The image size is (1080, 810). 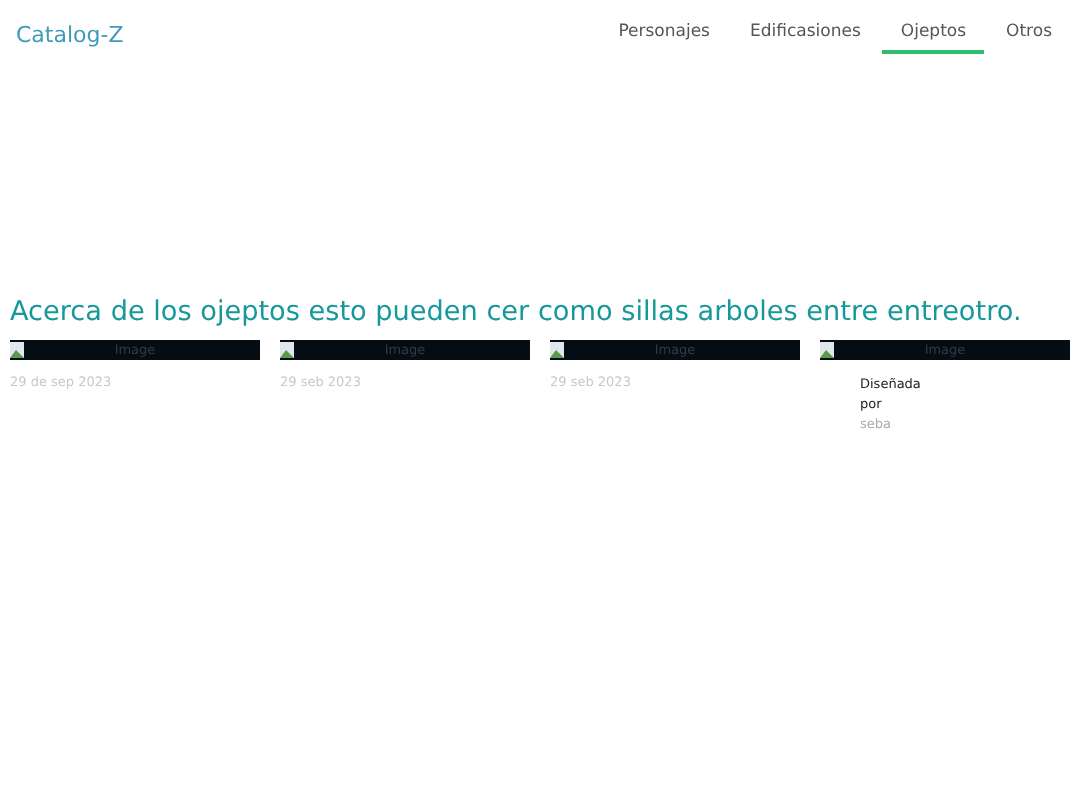 What do you see at coordinates (805, 36) in the screenshot?
I see `nav-link: Edificasiones` at bounding box center [805, 36].